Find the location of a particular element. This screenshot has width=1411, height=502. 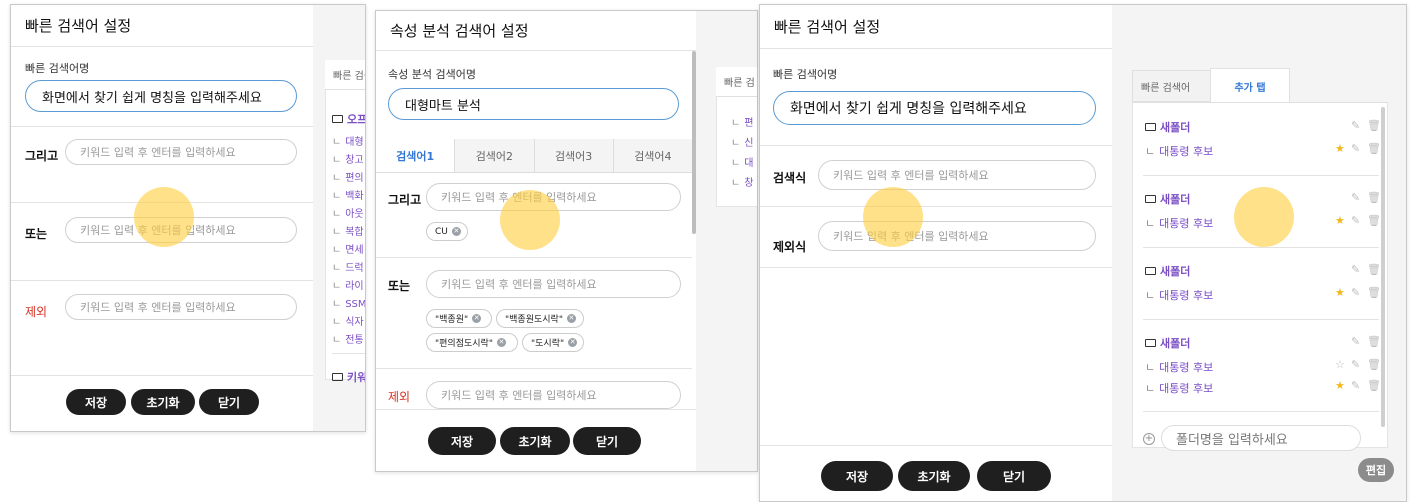

keyword-chip: CU ✕ is located at coordinates (447, 231).